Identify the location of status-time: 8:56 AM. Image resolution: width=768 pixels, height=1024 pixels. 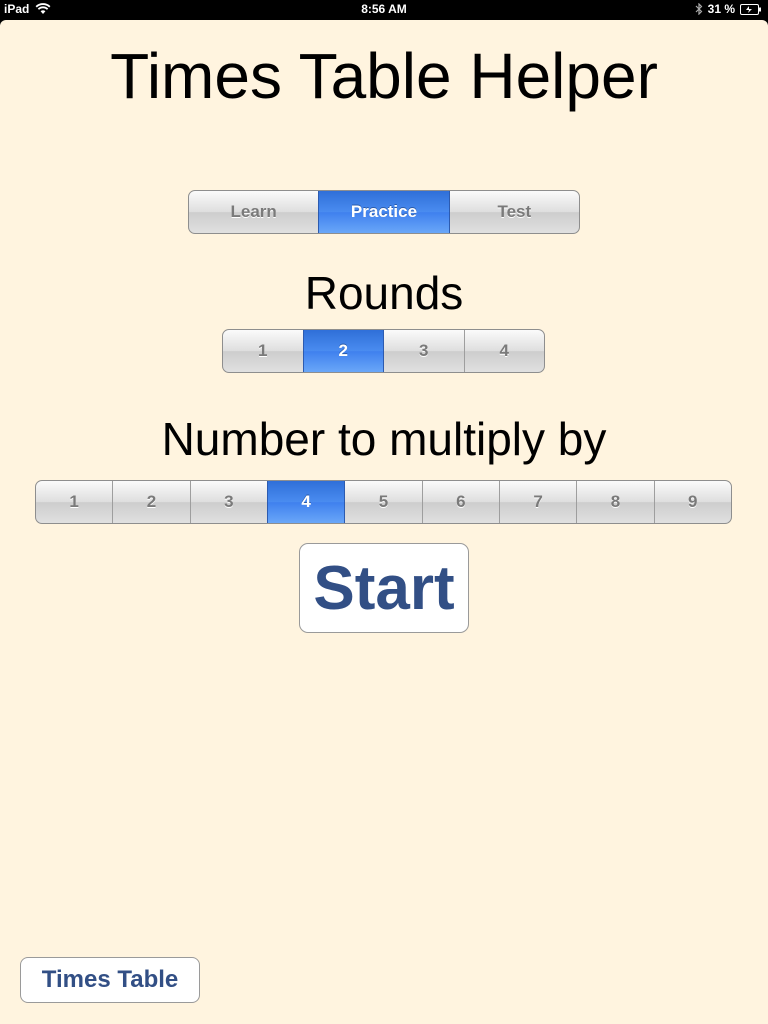
(384, 9).